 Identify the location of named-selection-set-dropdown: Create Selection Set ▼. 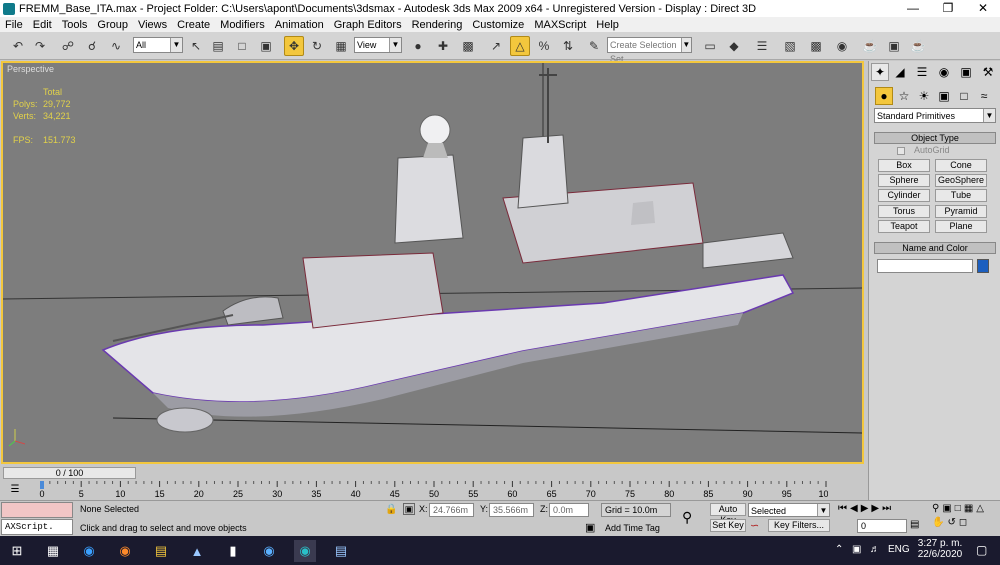
(649, 50).